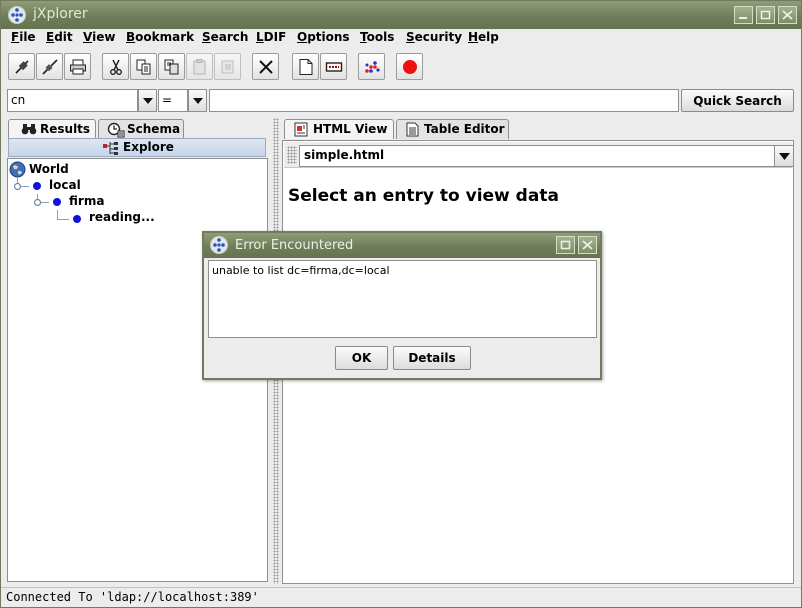 The width and height of the screenshot is (802, 608). What do you see at coordinates (147, 100) in the screenshot?
I see `attribute-dropdown-button` at bounding box center [147, 100].